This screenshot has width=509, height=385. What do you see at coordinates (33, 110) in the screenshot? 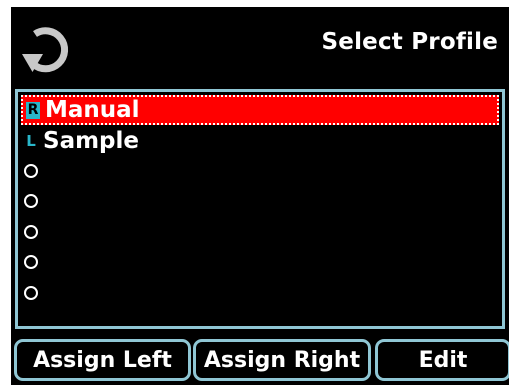
I see `right-assigned-badge: R` at bounding box center [33, 110].